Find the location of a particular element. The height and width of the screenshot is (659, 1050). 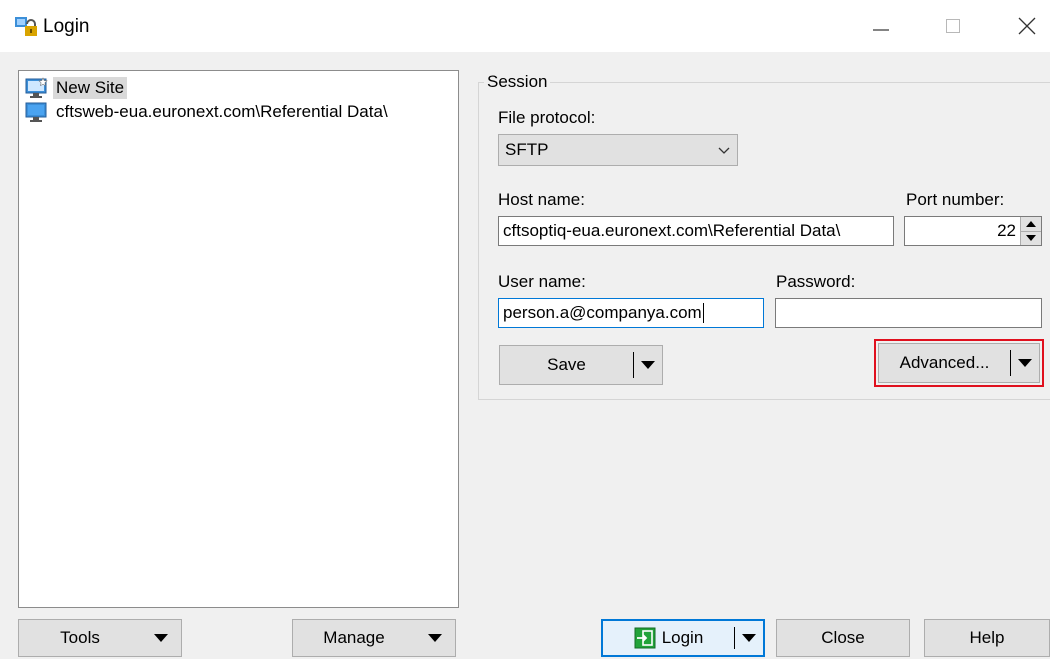

site-tree-item-new-site: New Site is located at coordinates (76, 88).